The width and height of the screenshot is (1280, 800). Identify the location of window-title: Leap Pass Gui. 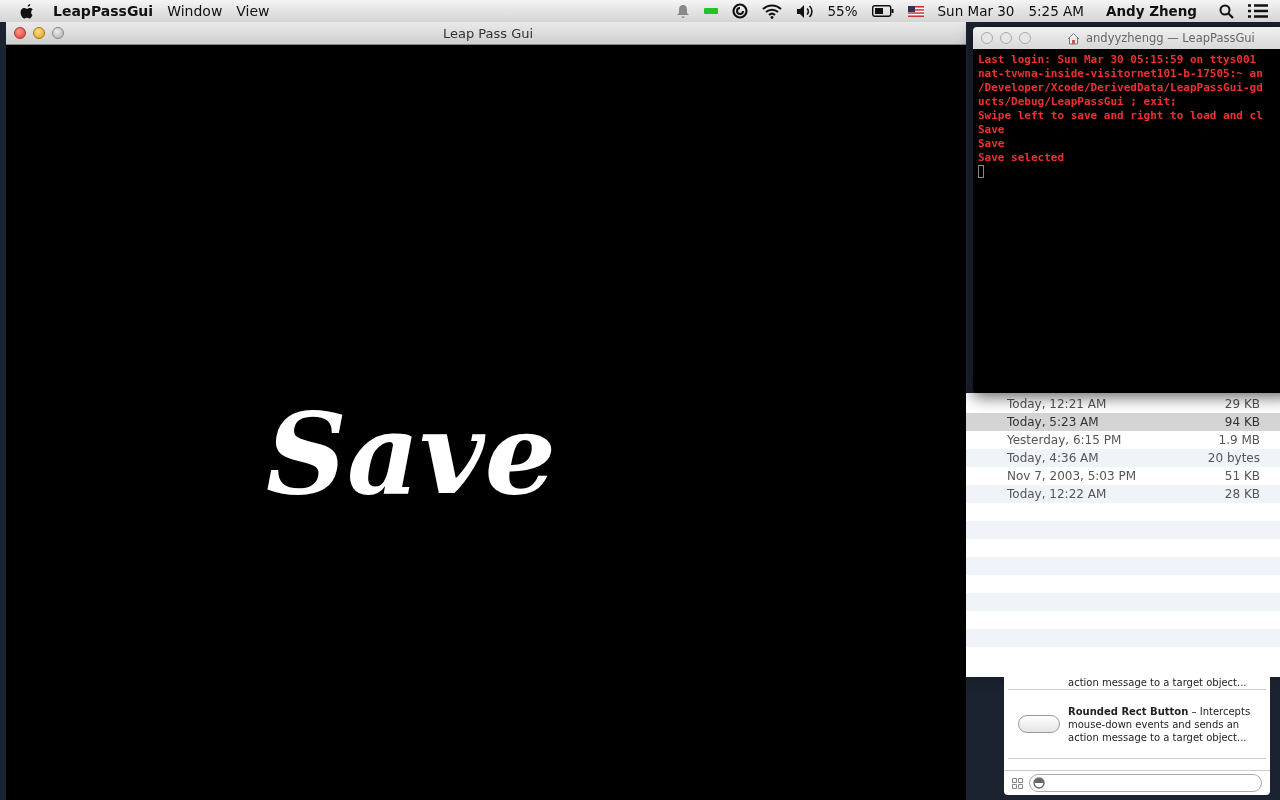
(488, 33).